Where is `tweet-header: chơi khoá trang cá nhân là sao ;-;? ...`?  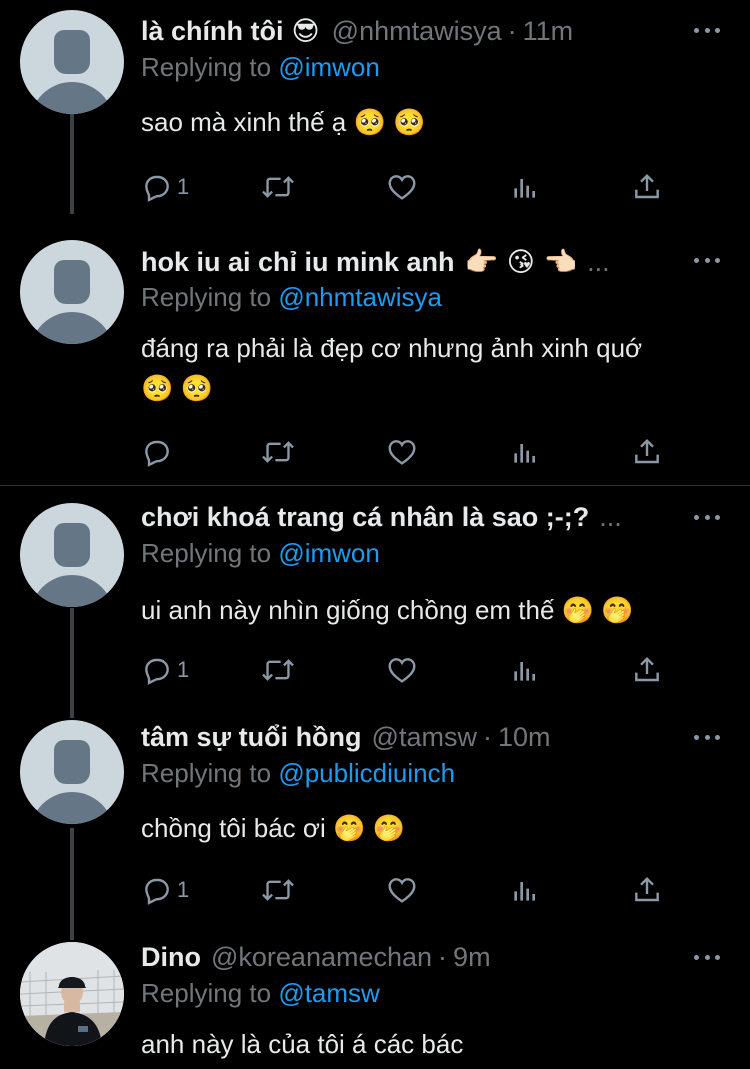
tweet-header: chơi khoá trang cá nhân là sao ;-;? ... is located at coordinates (436, 519).